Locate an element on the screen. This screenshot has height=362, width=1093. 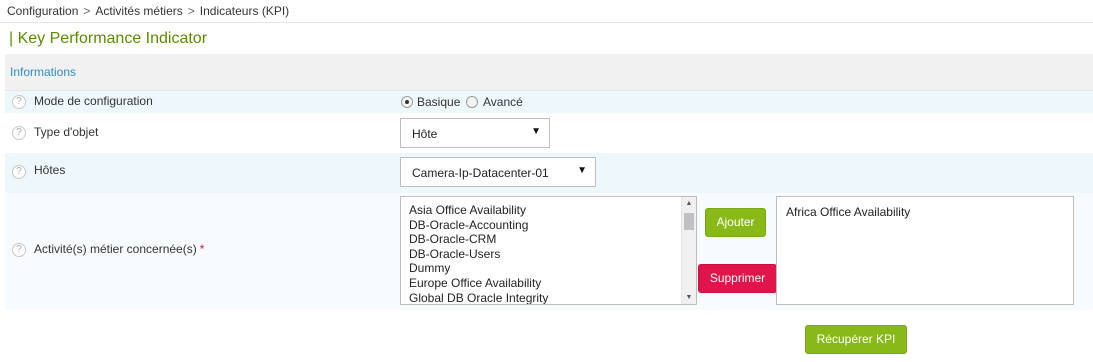
hosts-value: Camera-Ip-Datacenter-01 is located at coordinates (480, 173).